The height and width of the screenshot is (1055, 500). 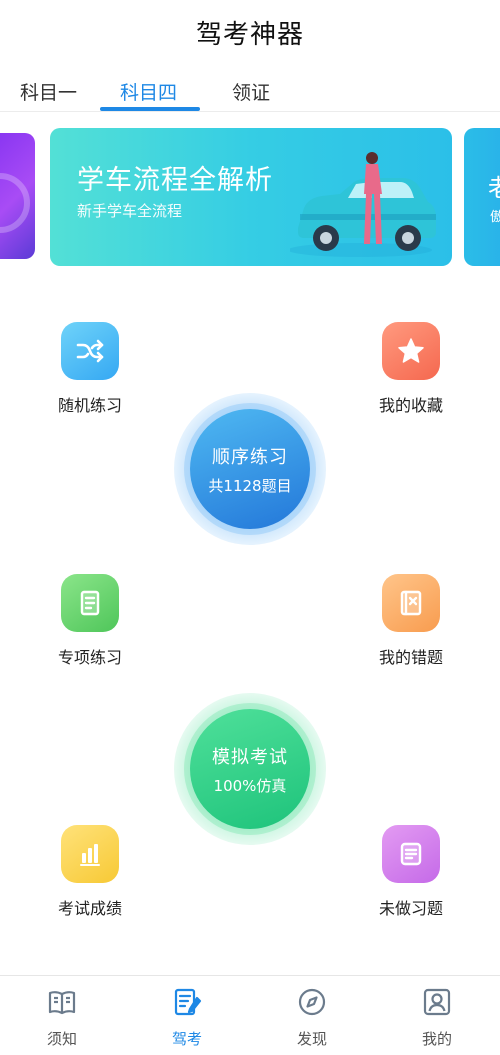 What do you see at coordinates (411, 854) in the screenshot?
I see `note-icon` at bounding box center [411, 854].